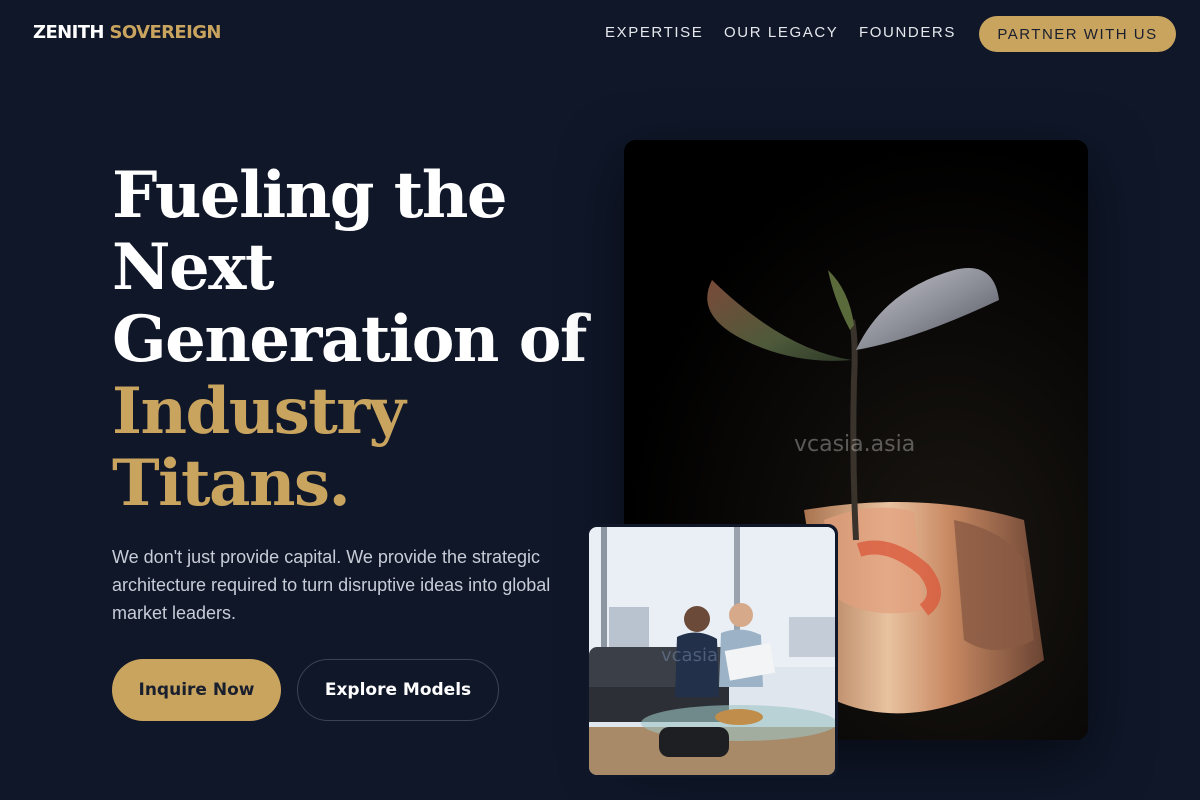 The image size is (1200, 800). What do you see at coordinates (654, 32) in the screenshot?
I see `nav-link-expertise: EXPERTISE` at bounding box center [654, 32].